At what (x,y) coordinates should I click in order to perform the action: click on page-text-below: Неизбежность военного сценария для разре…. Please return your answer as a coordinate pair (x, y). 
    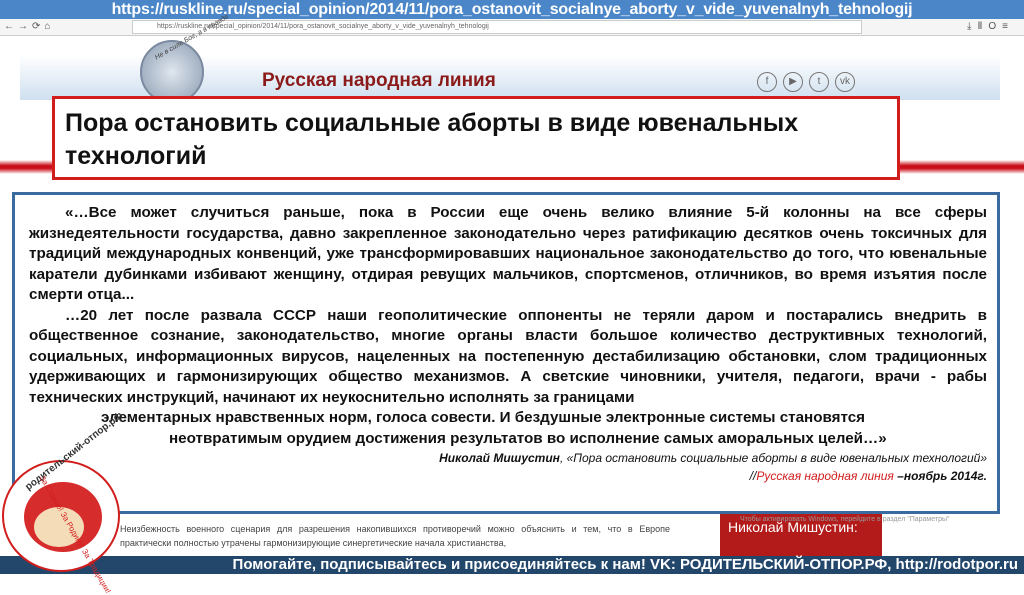
    Looking at the image, I should click on (395, 536).